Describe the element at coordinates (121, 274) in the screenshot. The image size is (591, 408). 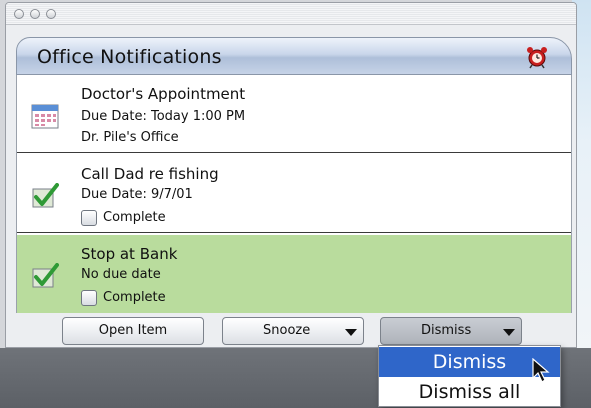
I see `notification-due-date: No due date` at that location.